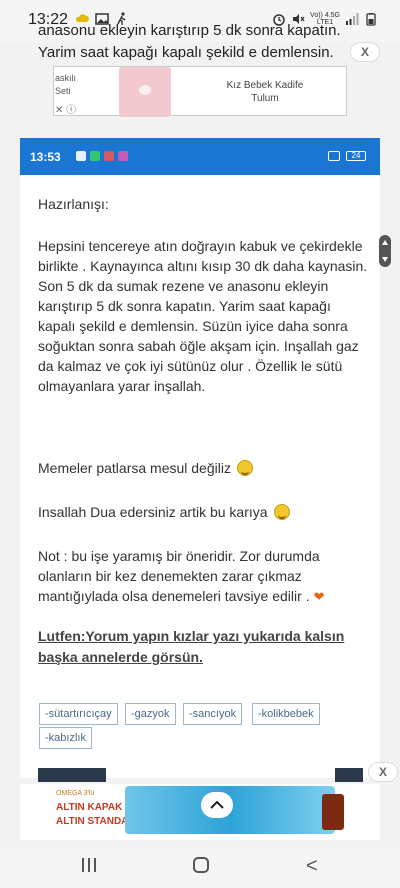 The width and height of the screenshot is (400, 888). Describe the element at coordinates (385, 251) in the screenshot. I see `scrollbar-handle` at that location.